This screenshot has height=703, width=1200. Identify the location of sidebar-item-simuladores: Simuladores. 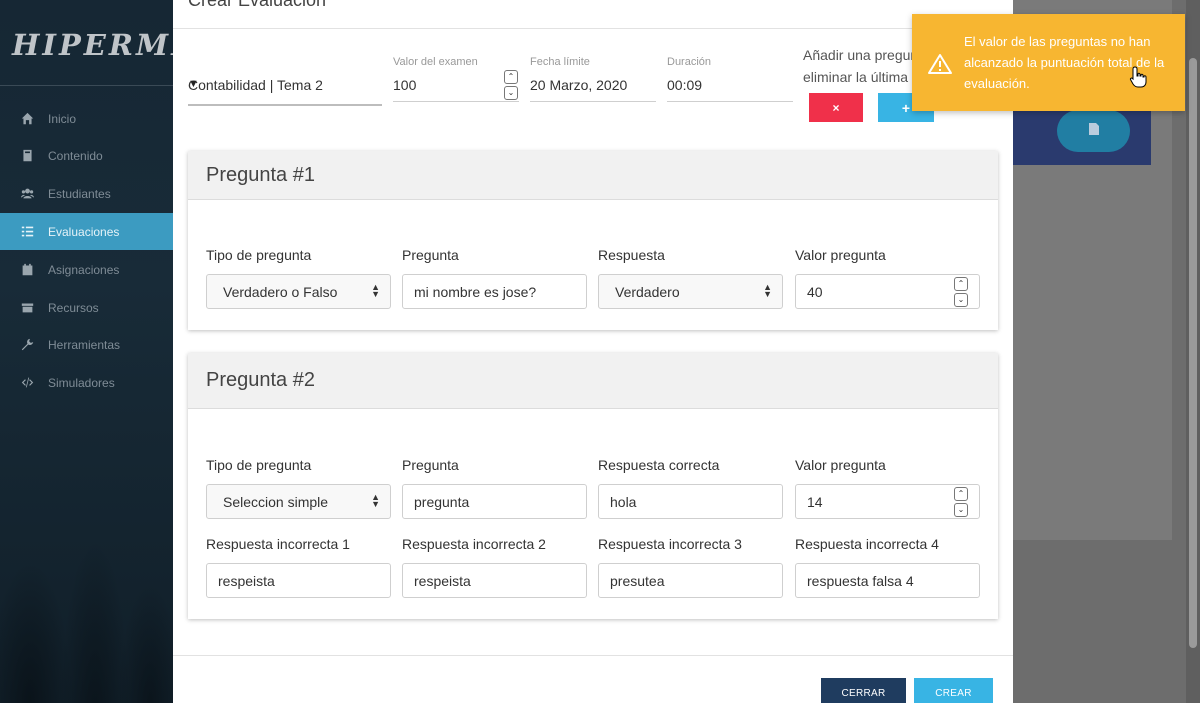
(86, 382).